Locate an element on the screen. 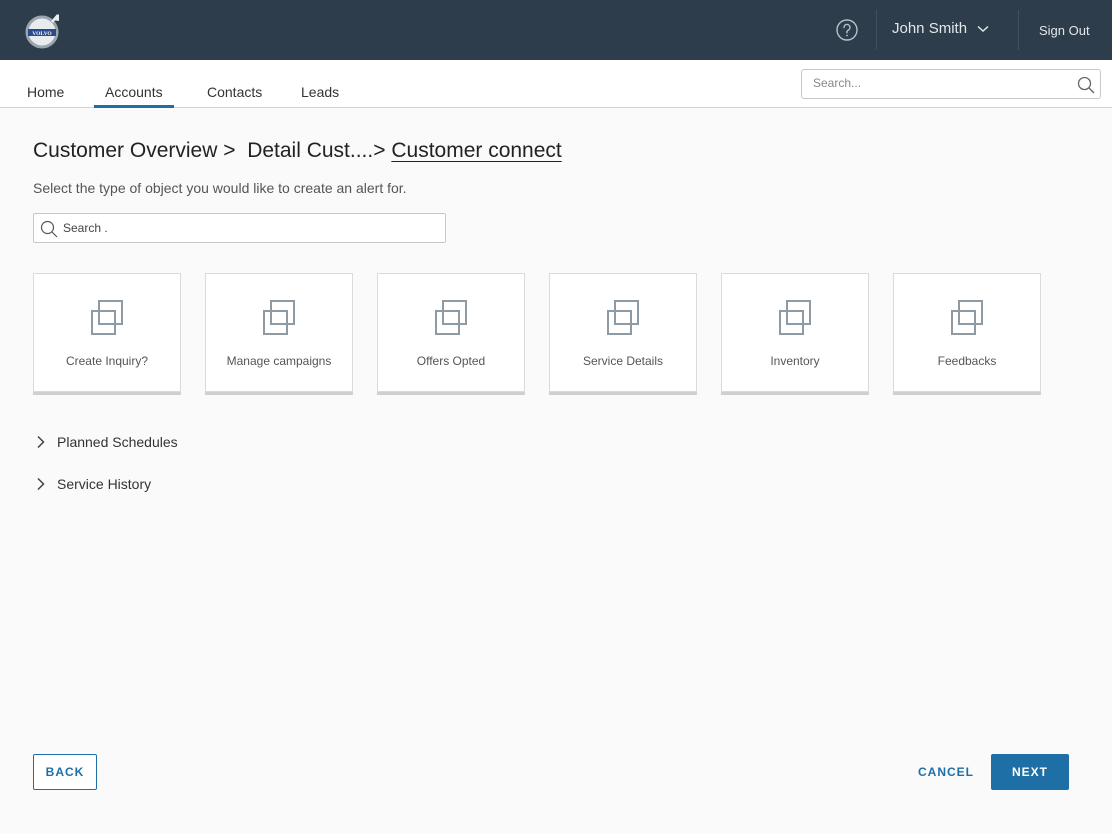 Image resolution: width=1112 pixels, height=834 pixels. card-offers-opted: Offers Opted is located at coordinates (451, 332).